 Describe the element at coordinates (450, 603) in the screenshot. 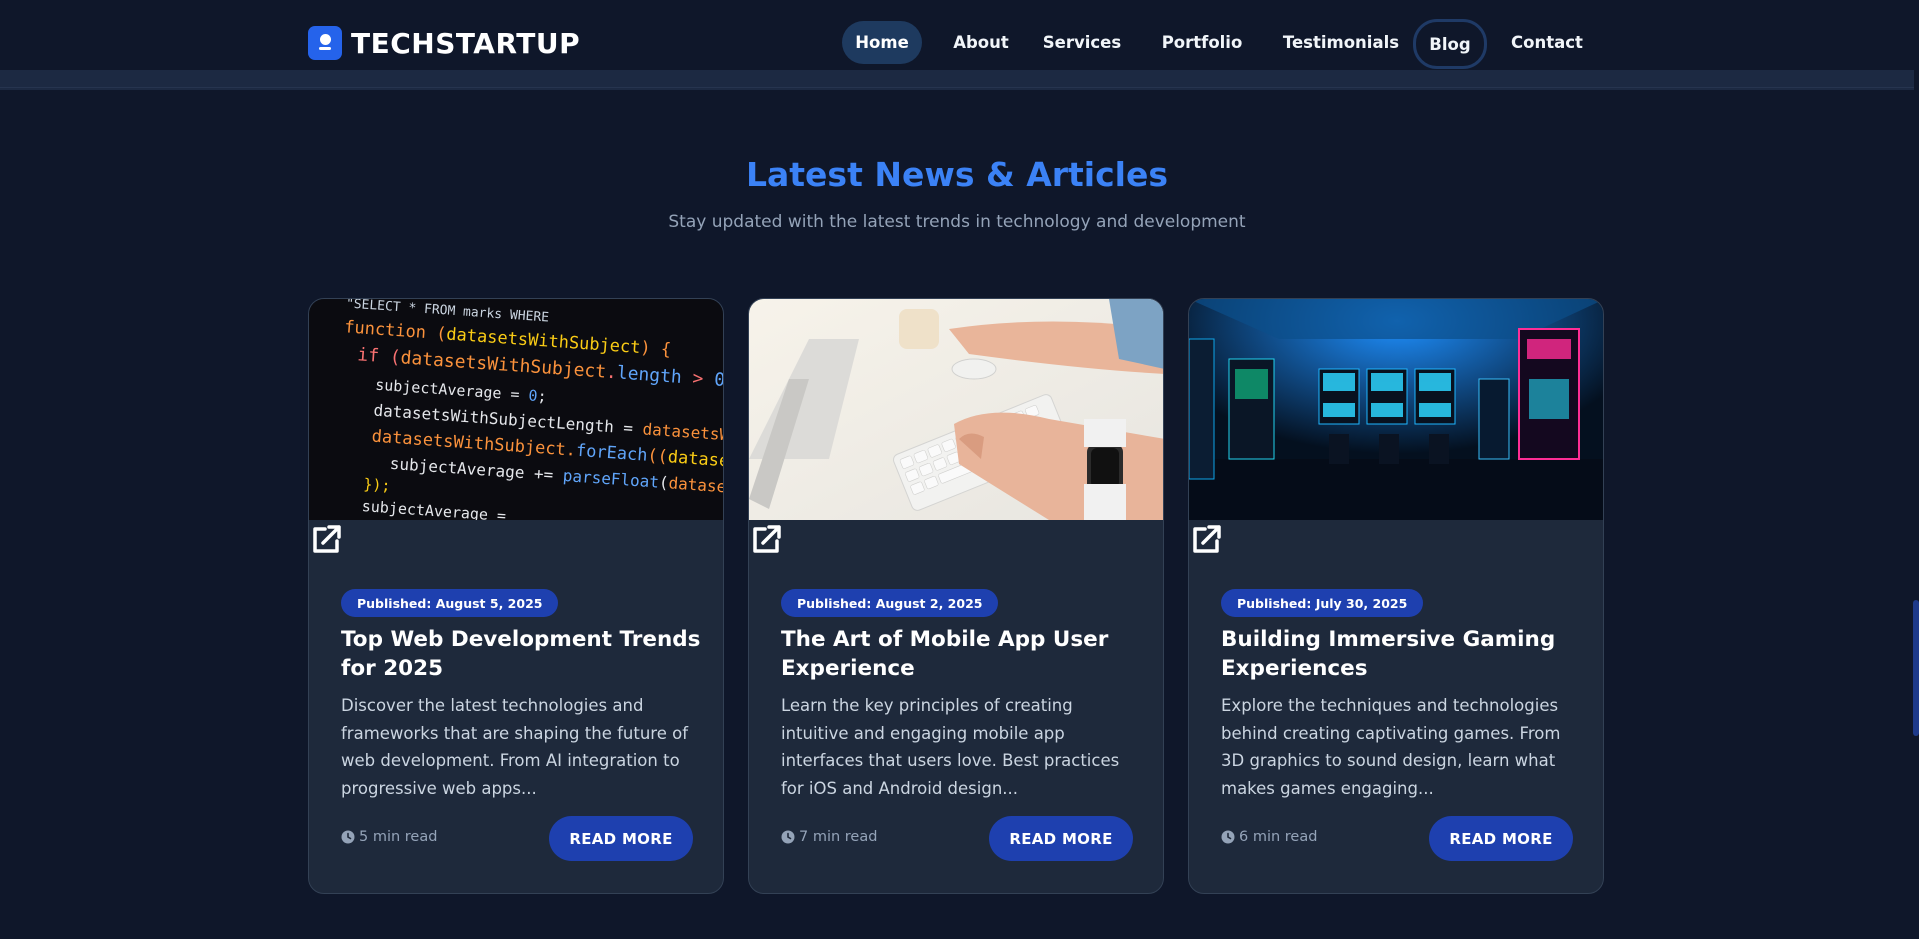

I see `date-badge: Published: August 5, 2025` at that location.